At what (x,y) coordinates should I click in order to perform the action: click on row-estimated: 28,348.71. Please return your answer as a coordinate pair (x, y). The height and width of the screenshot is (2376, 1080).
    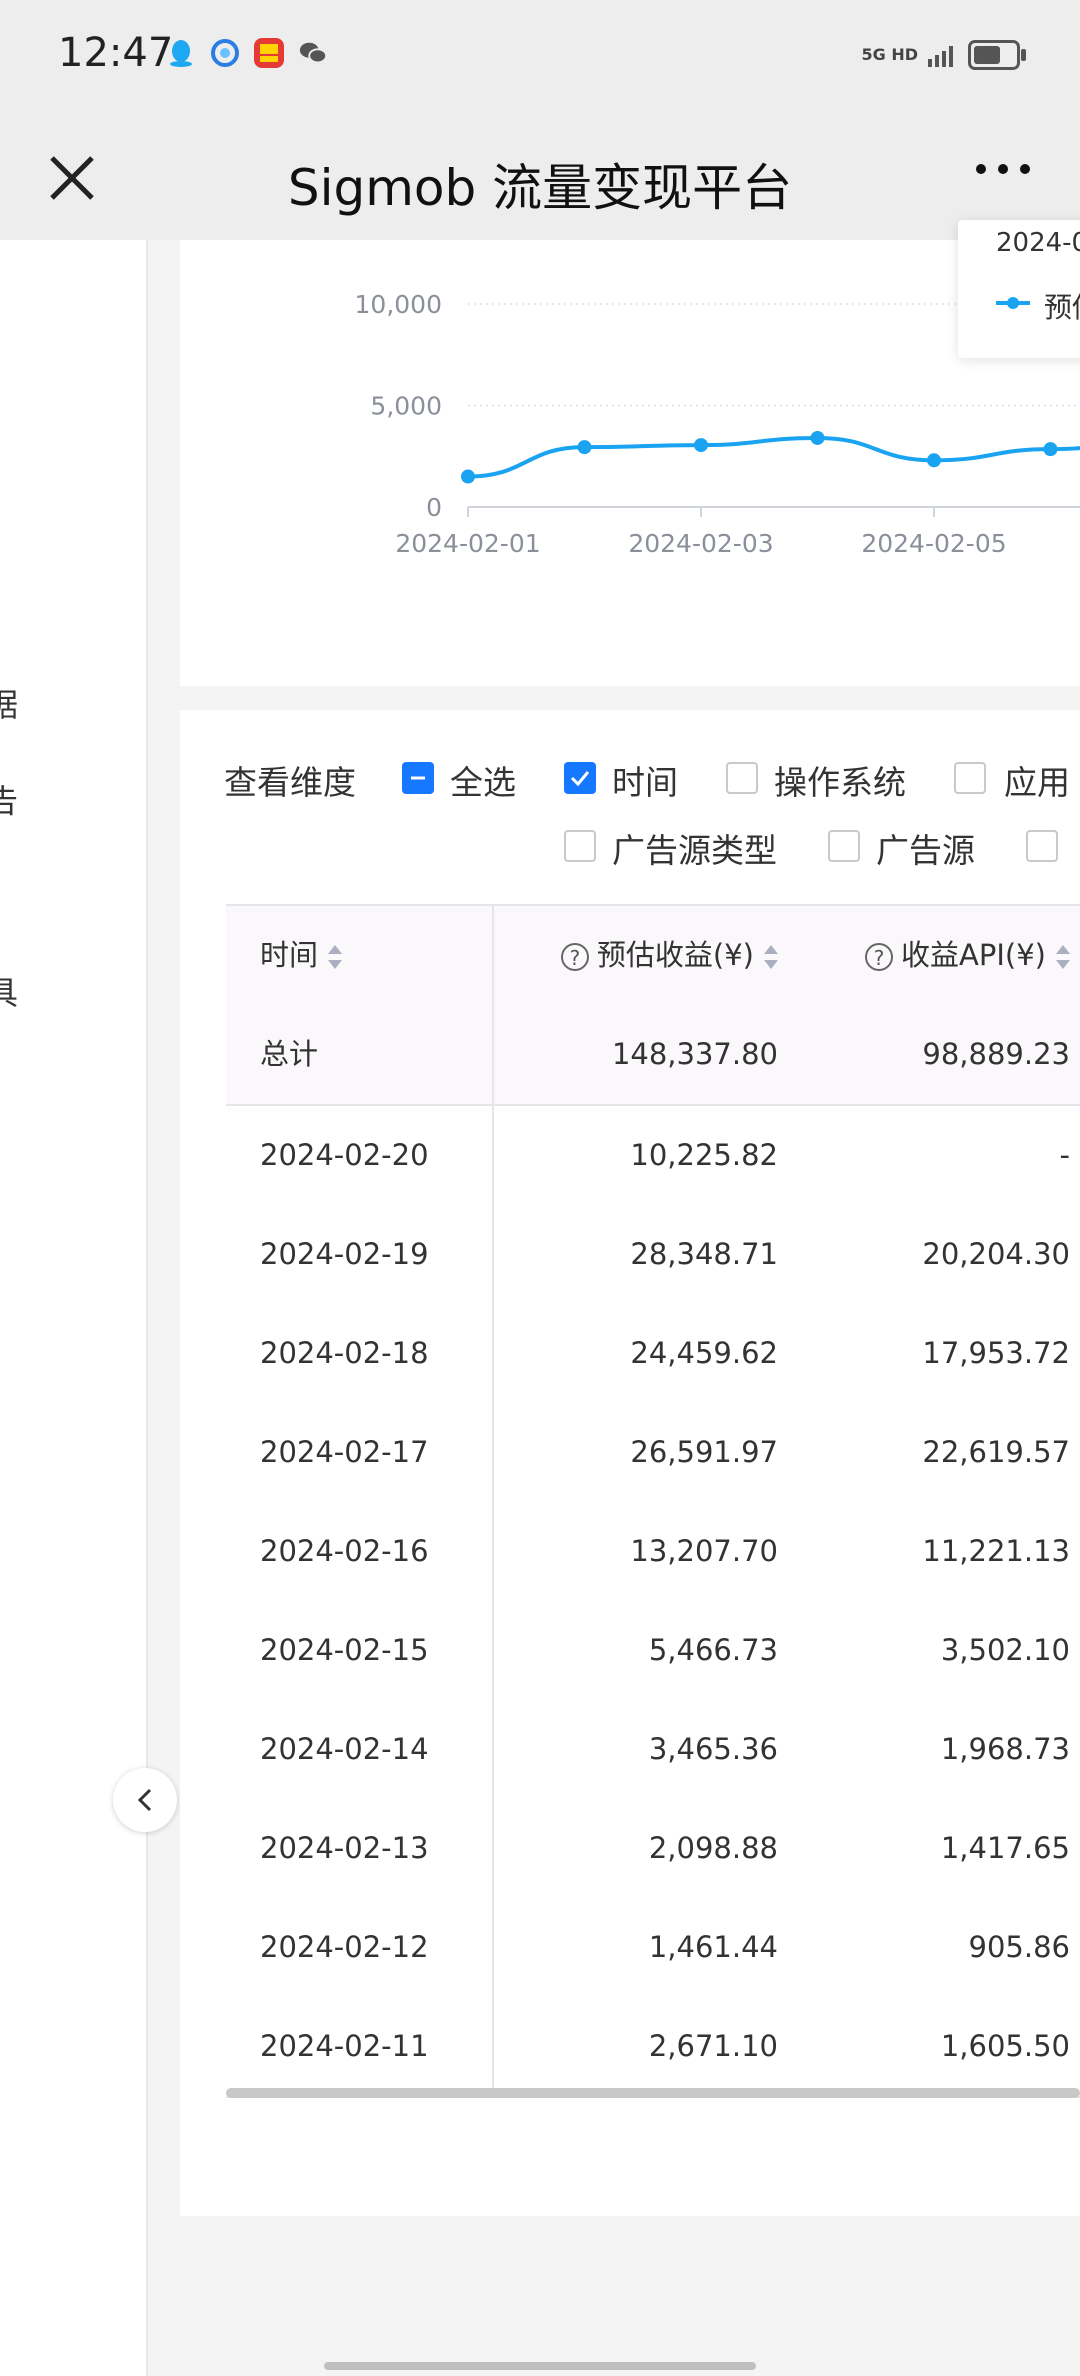
    Looking at the image, I should click on (704, 1254).